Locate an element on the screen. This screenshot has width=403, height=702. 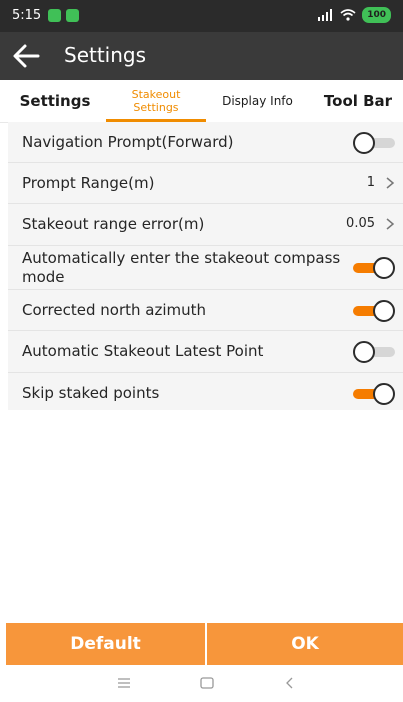
arrow-left-icon is located at coordinates (26, 56).